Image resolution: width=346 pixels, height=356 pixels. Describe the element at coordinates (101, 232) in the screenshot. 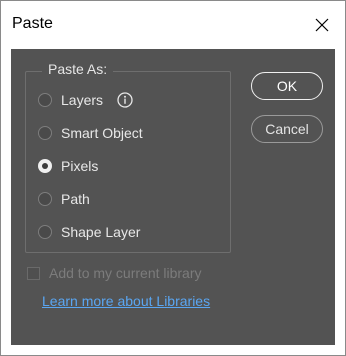

I see `radio-label: Shape Layer` at that location.